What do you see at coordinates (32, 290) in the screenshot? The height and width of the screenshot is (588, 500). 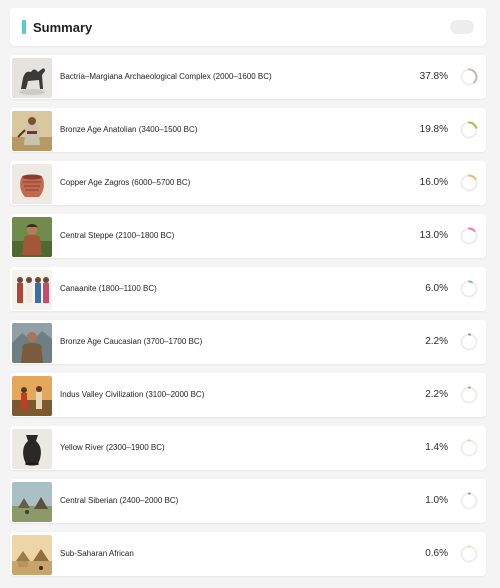 I see `canaanite-group-thumbnail` at bounding box center [32, 290].